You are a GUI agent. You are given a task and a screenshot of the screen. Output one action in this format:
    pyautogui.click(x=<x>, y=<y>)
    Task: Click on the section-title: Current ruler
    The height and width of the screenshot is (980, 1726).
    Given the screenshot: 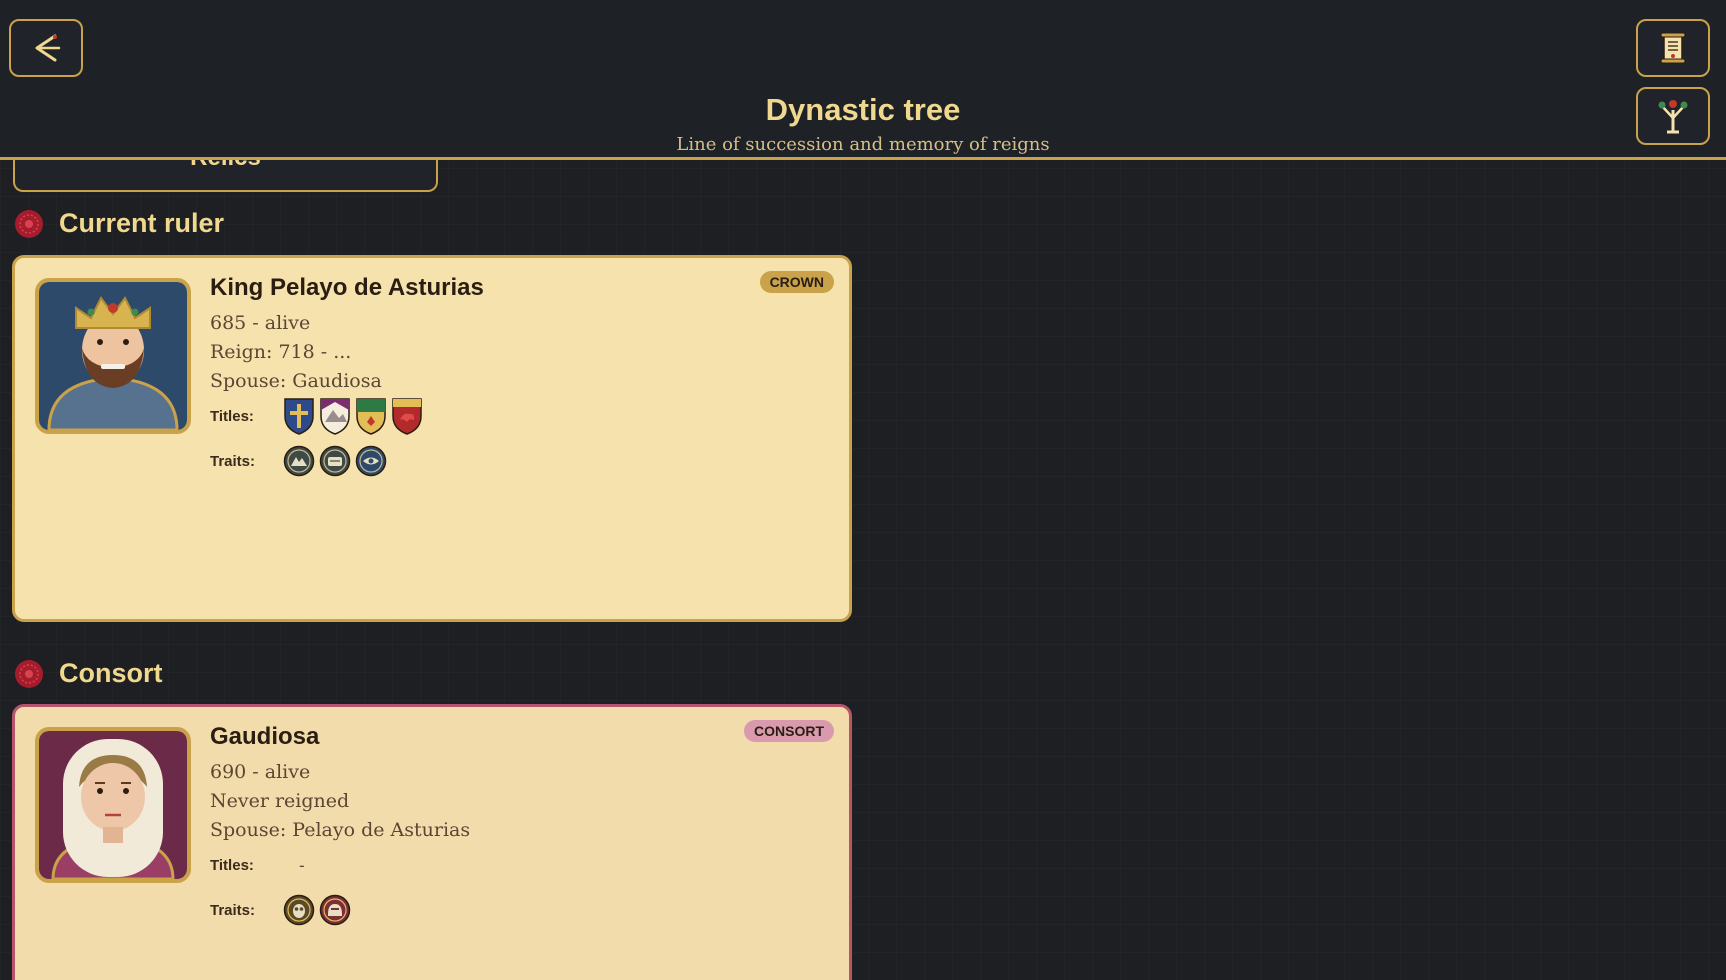 What is the action you would take?
    pyautogui.click(x=142, y=223)
    